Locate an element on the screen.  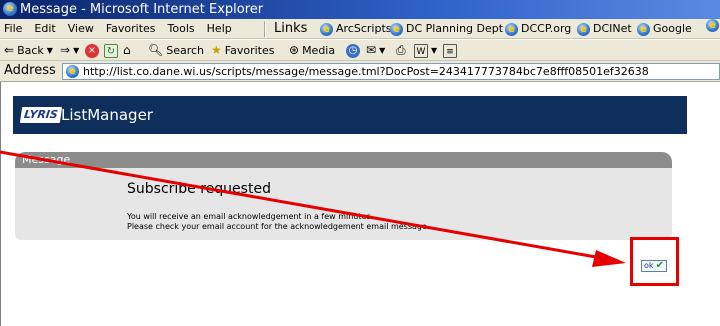
edit-button: W ▼ is located at coordinates (425, 50).